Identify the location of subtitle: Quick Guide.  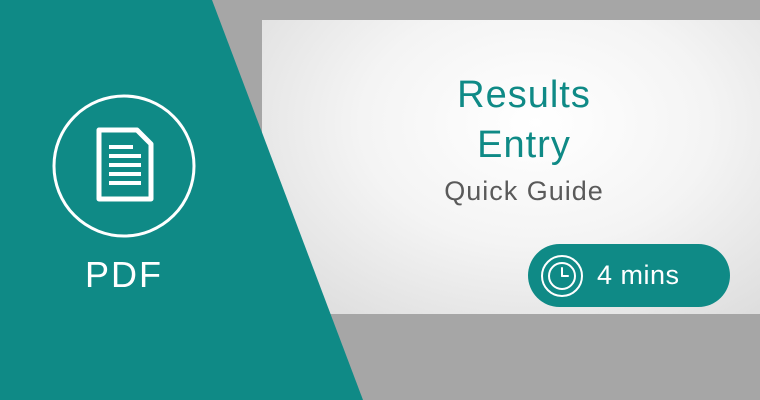
(524, 191).